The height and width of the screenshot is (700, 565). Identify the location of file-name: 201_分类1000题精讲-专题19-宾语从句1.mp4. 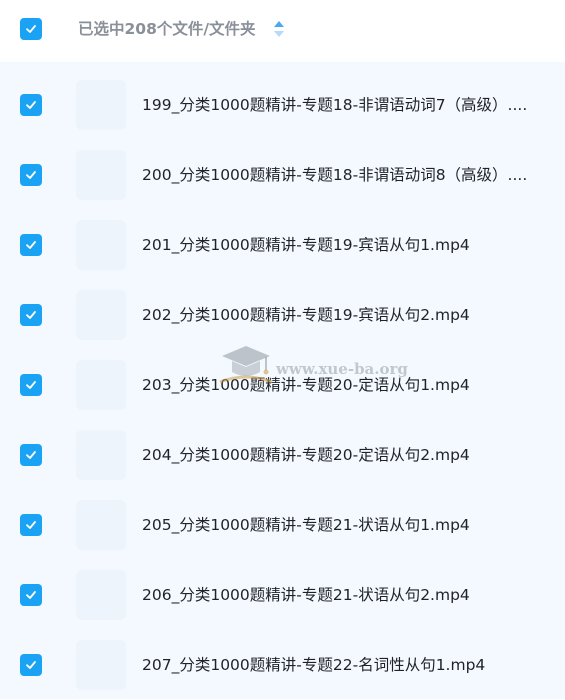
(344, 245).